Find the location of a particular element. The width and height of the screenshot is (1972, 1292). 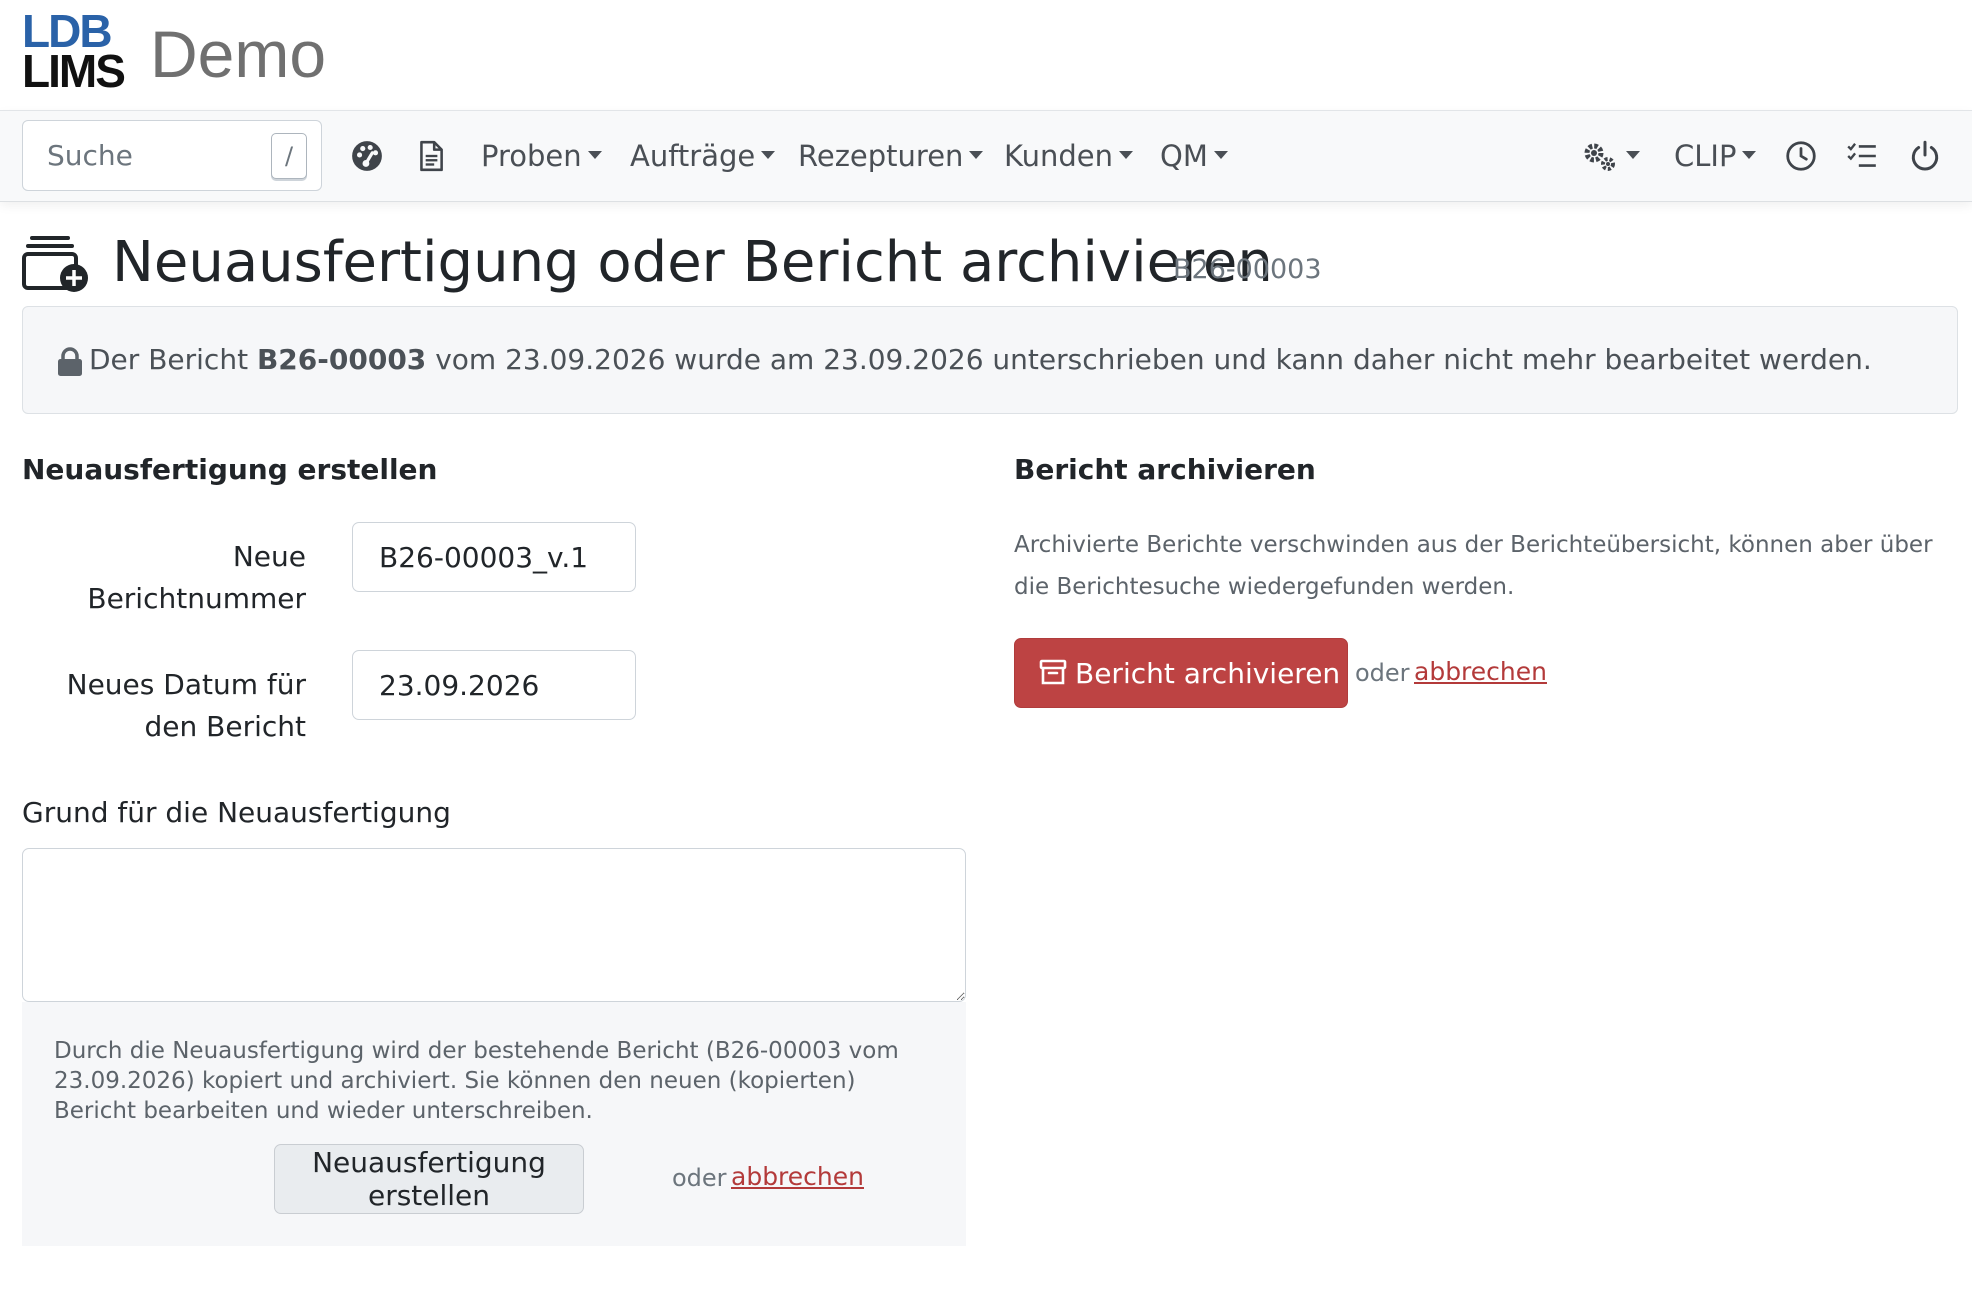

reissue-cancel-link: abbrechen is located at coordinates (797, 1177).